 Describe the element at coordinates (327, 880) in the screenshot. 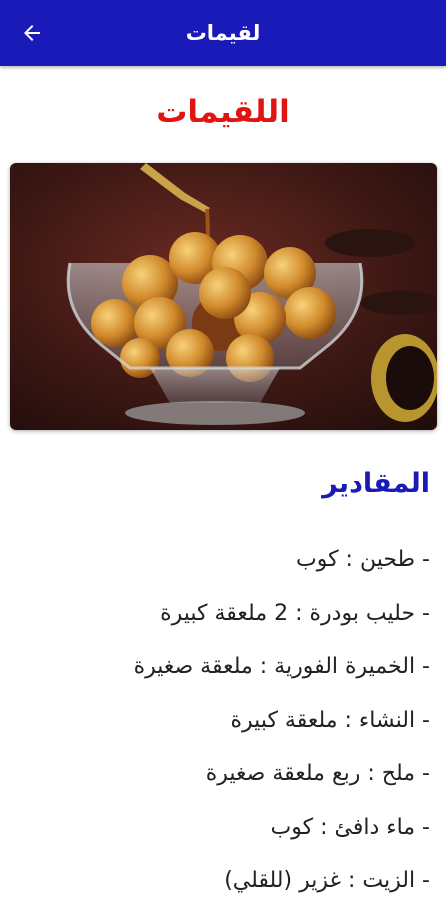

I see `ingredient-item: - الزيت : غزير (للقلي)` at that location.